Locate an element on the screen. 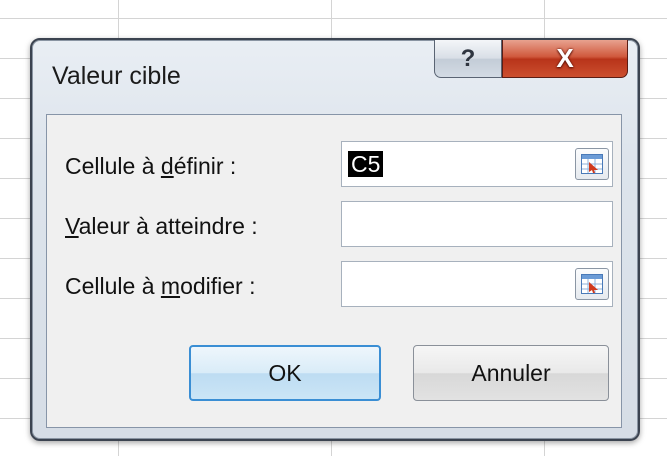 This screenshot has height=456, width=667. set-cell-range-button is located at coordinates (592, 164).